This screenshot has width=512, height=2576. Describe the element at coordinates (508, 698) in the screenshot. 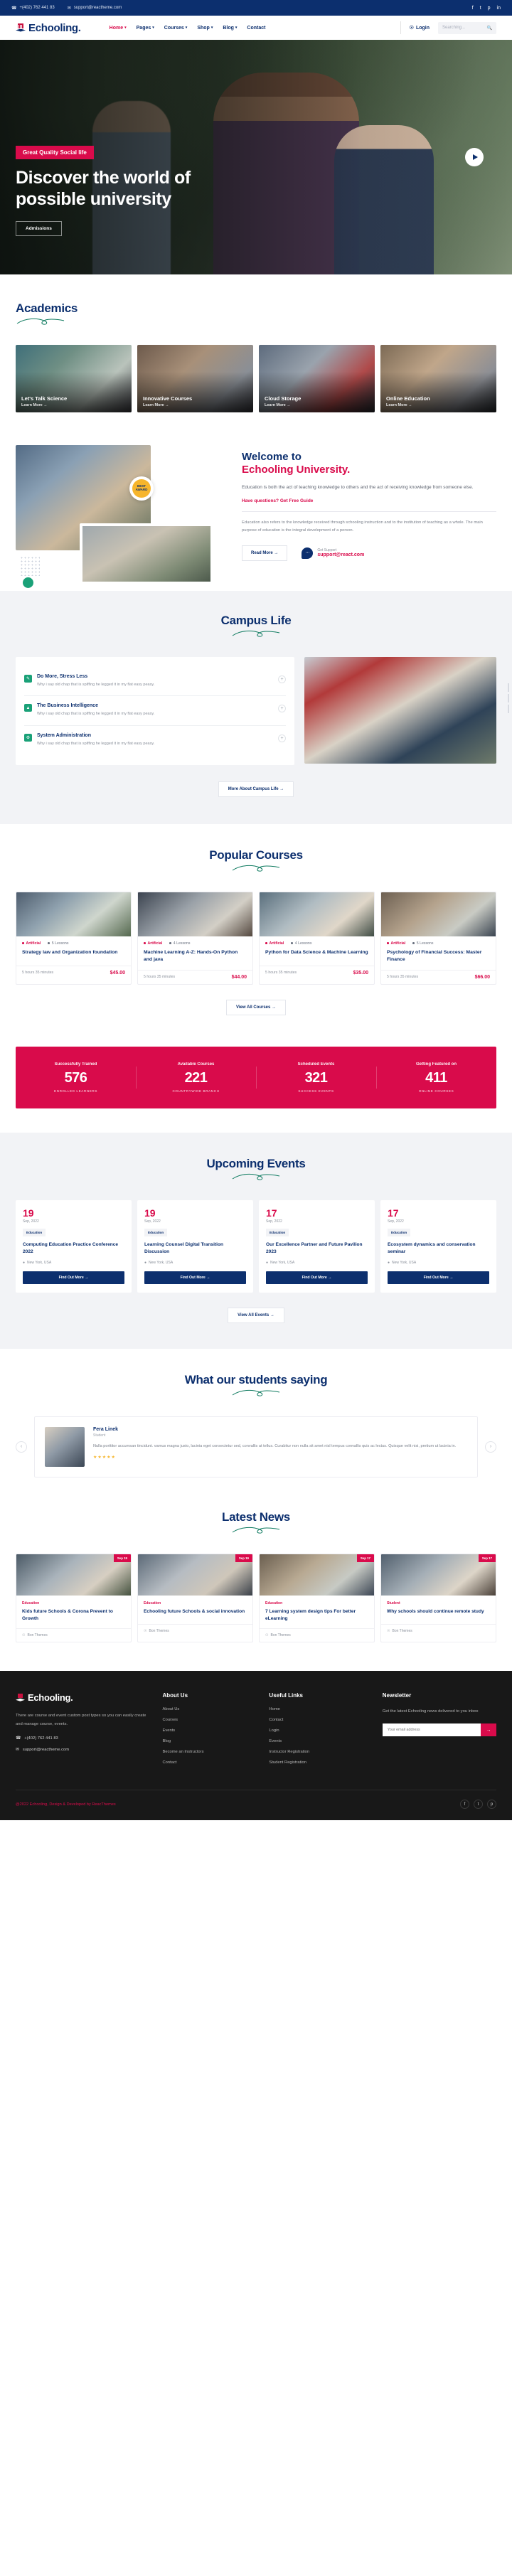

I see `scroll-indicator` at that location.